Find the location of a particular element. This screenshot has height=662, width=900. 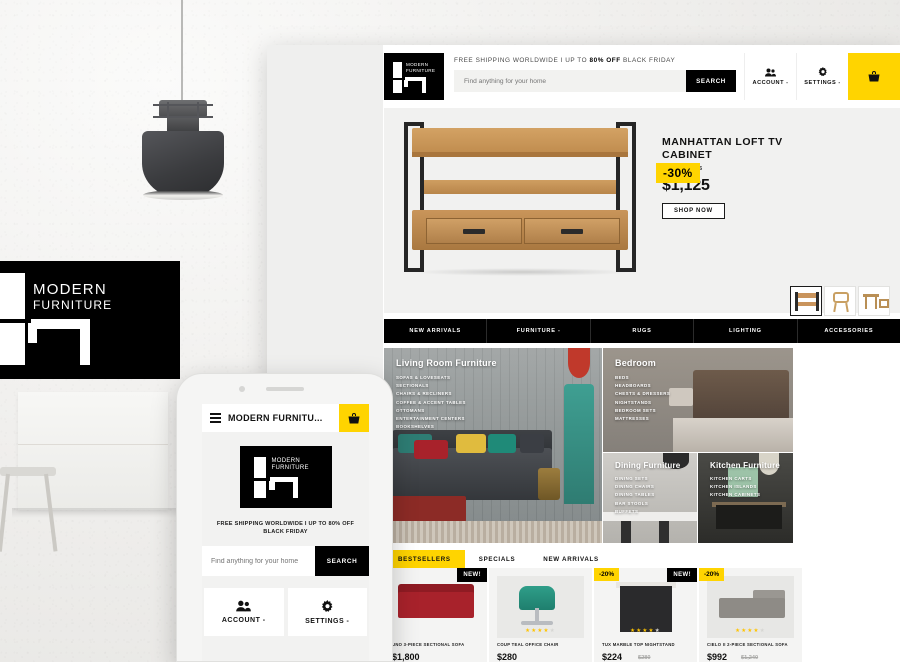

hero-discount-badge: -30% is located at coordinates (678, 173).